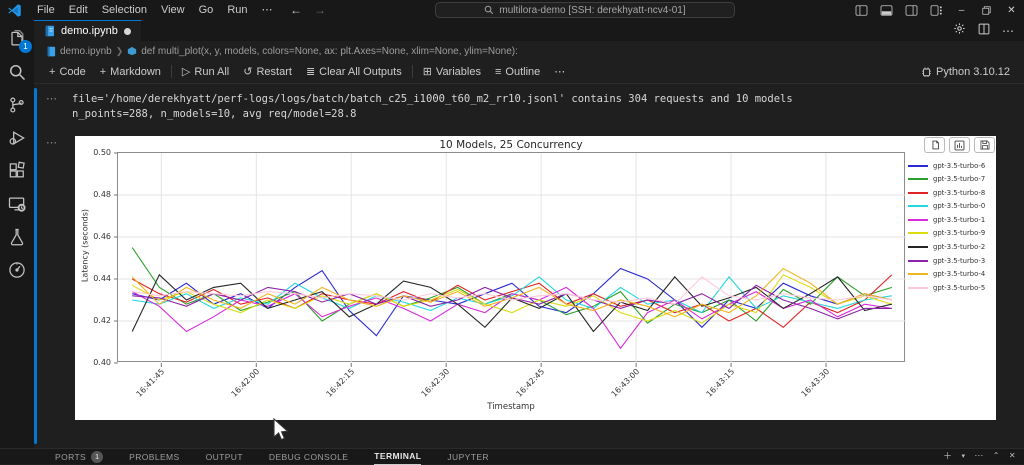 The image size is (1024, 465). What do you see at coordinates (186, 71) in the screenshot?
I see `run-all-icon: ▷` at bounding box center [186, 71].